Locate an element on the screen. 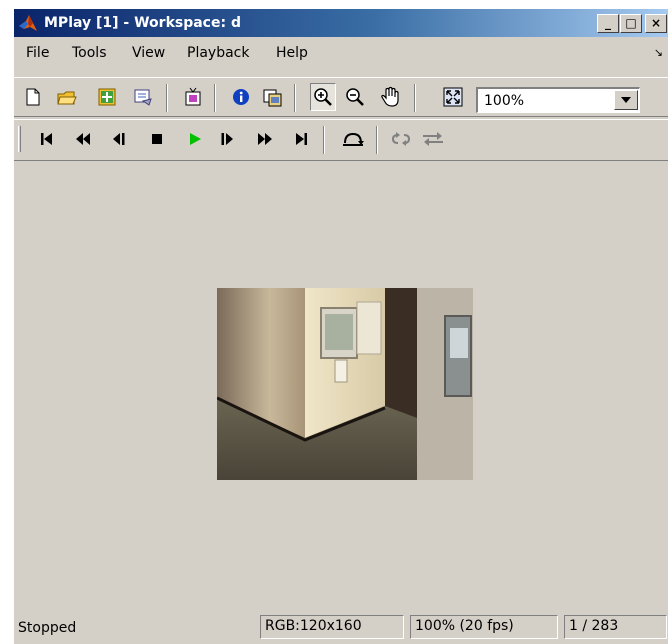 The height and width of the screenshot is (644, 668). menu-file: File is located at coordinates (37, 53).